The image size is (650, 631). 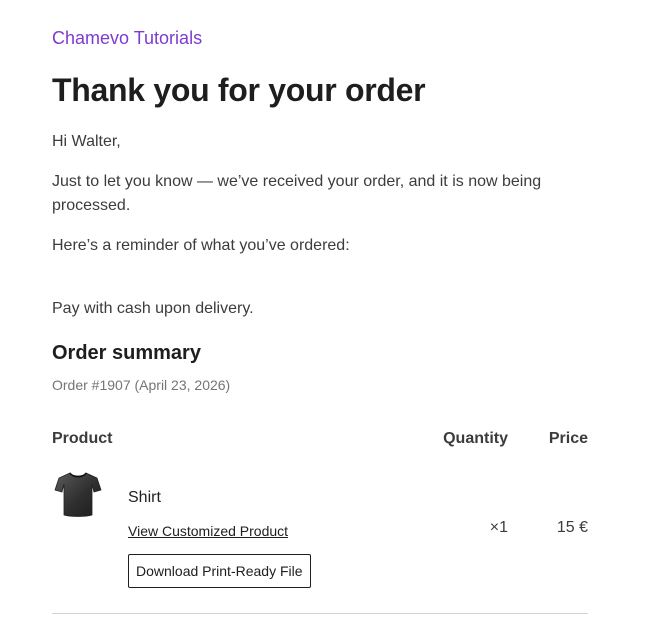 What do you see at coordinates (320, 613) in the screenshot?
I see `divider` at bounding box center [320, 613].